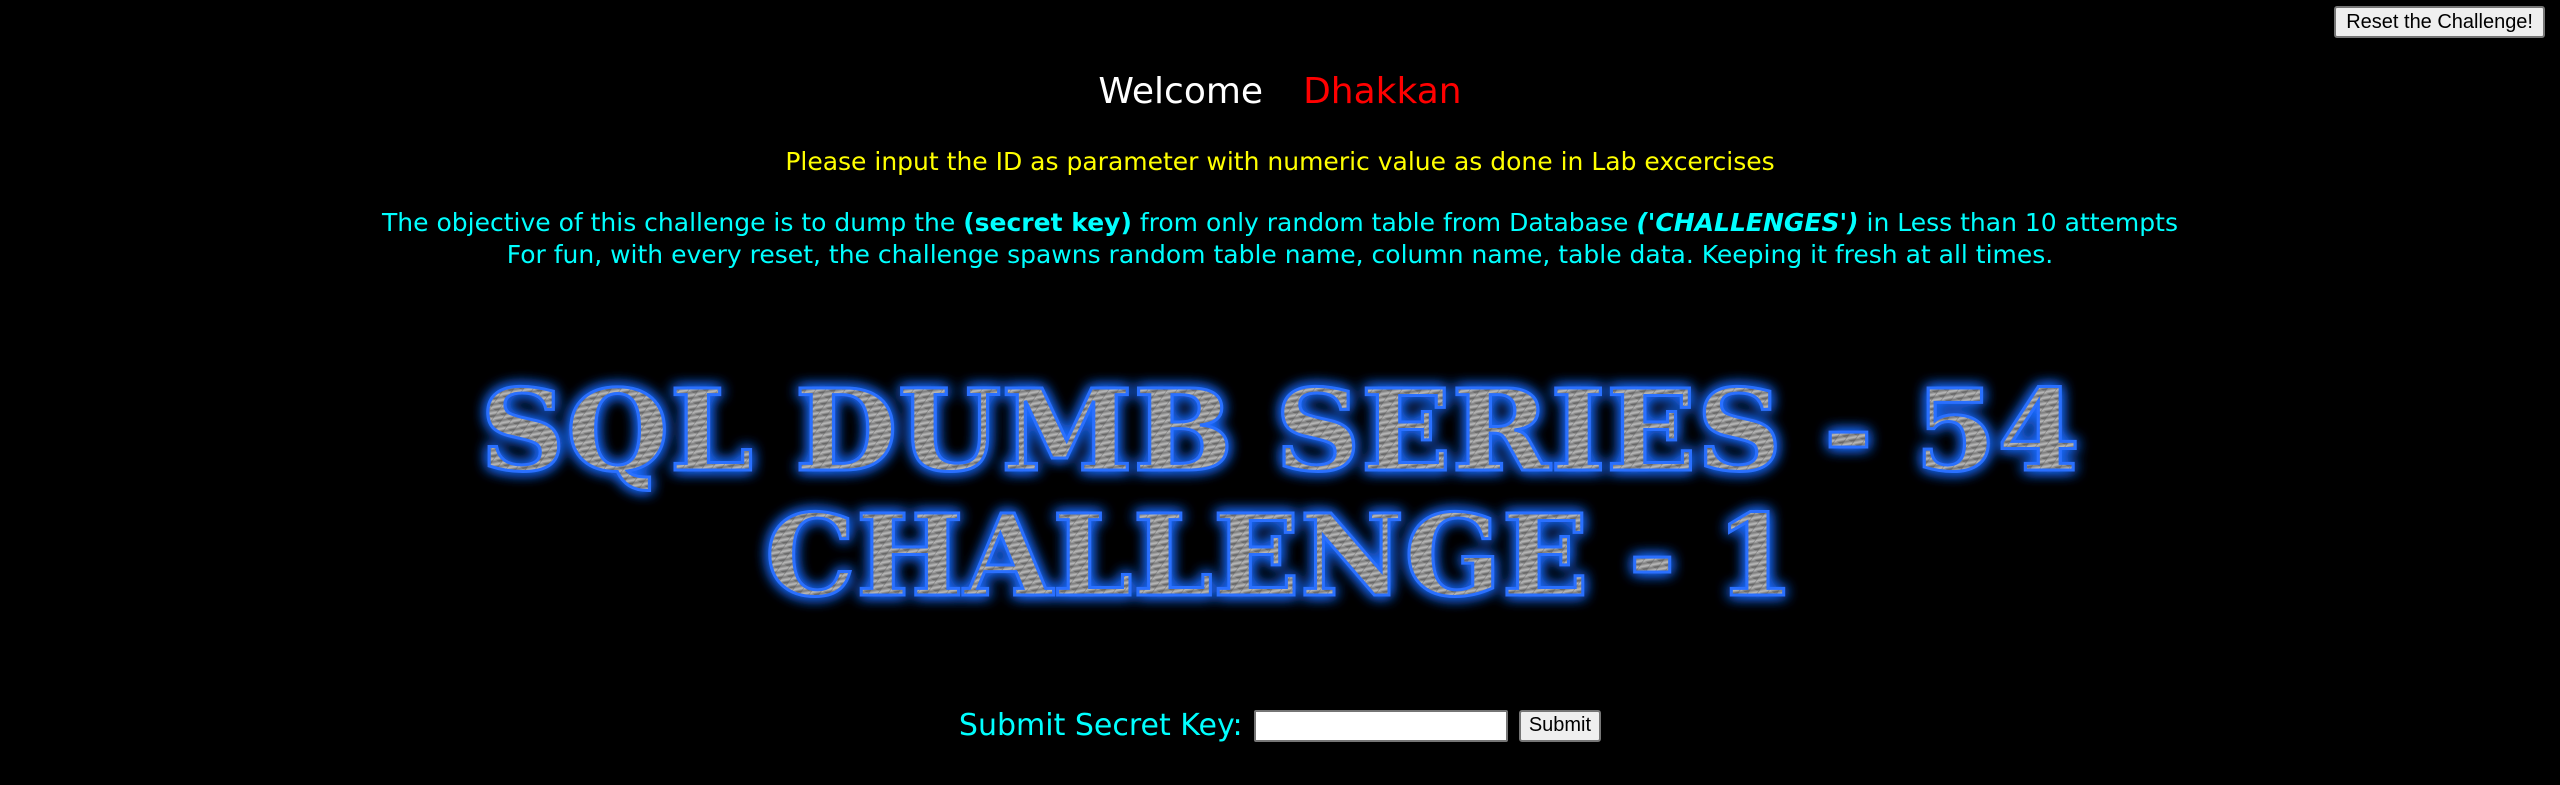 The image size is (2560, 785). I want to click on objective-mid: from only random table from Database, so click(1384, 222).